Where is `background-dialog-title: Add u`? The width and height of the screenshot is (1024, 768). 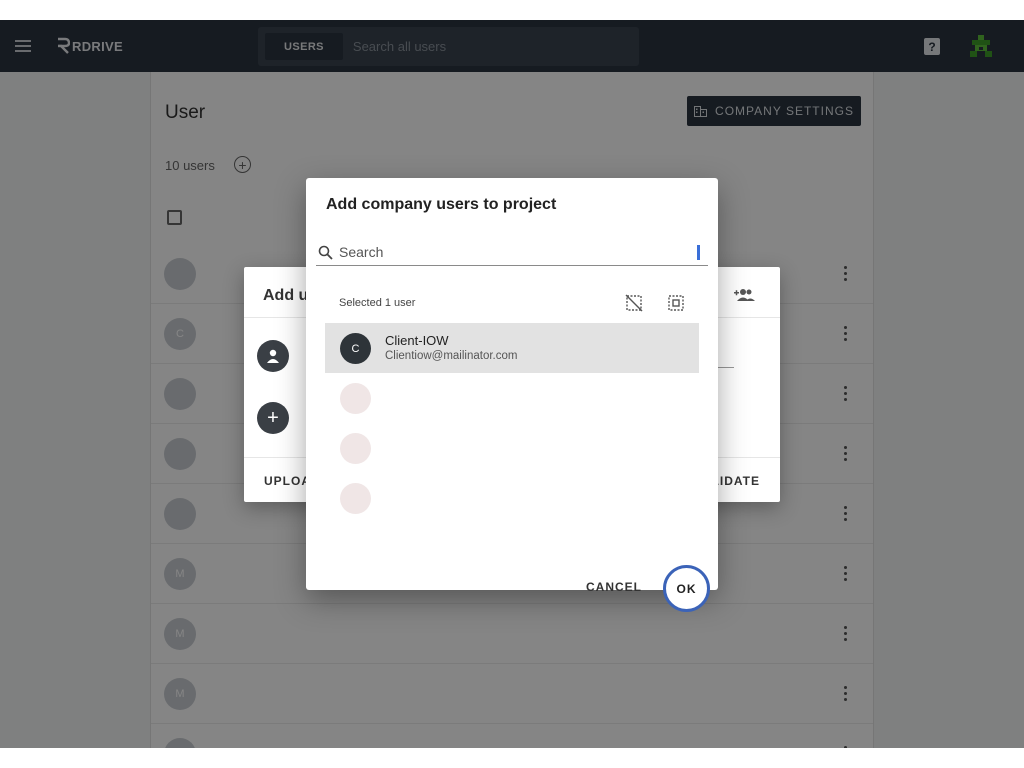
background-dialog-title: Add u is located at coordinates (286, 295).